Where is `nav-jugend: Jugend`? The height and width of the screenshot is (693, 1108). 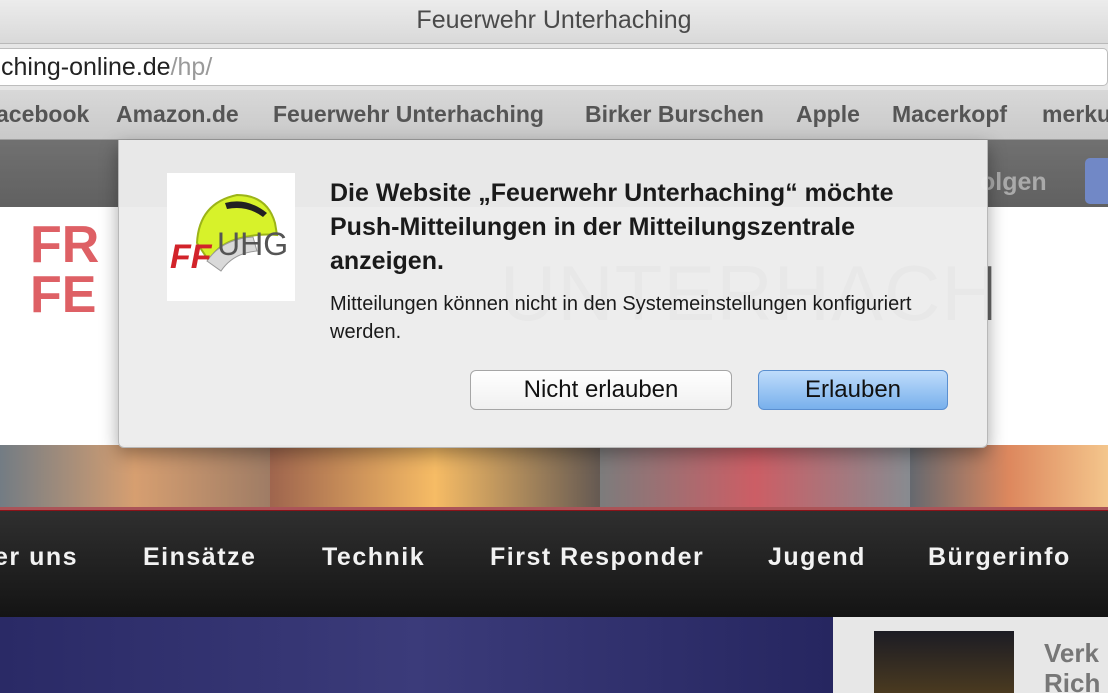 nav-jugend: Jugend is located at coordinates (817, 557).